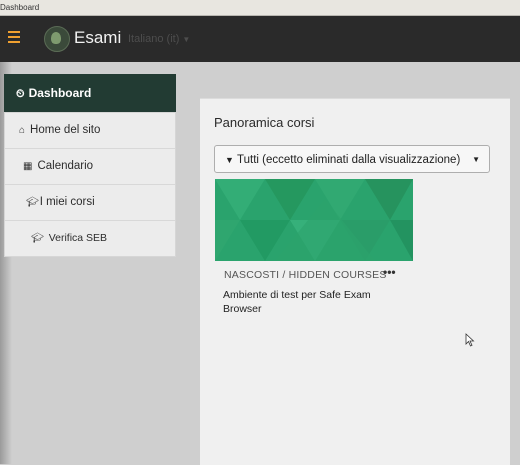 Image resolution: width=520 pixels, height=465 pixels. I want to click on filter-icon: ▼, so click(229, 160).